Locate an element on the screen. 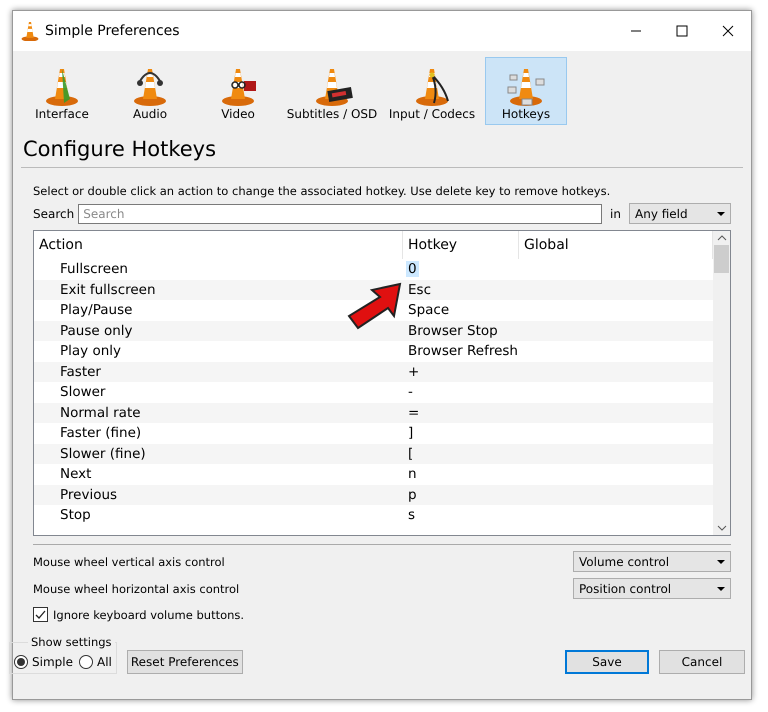  hotkey-cell: 0 is located at coordinates (412, 269).